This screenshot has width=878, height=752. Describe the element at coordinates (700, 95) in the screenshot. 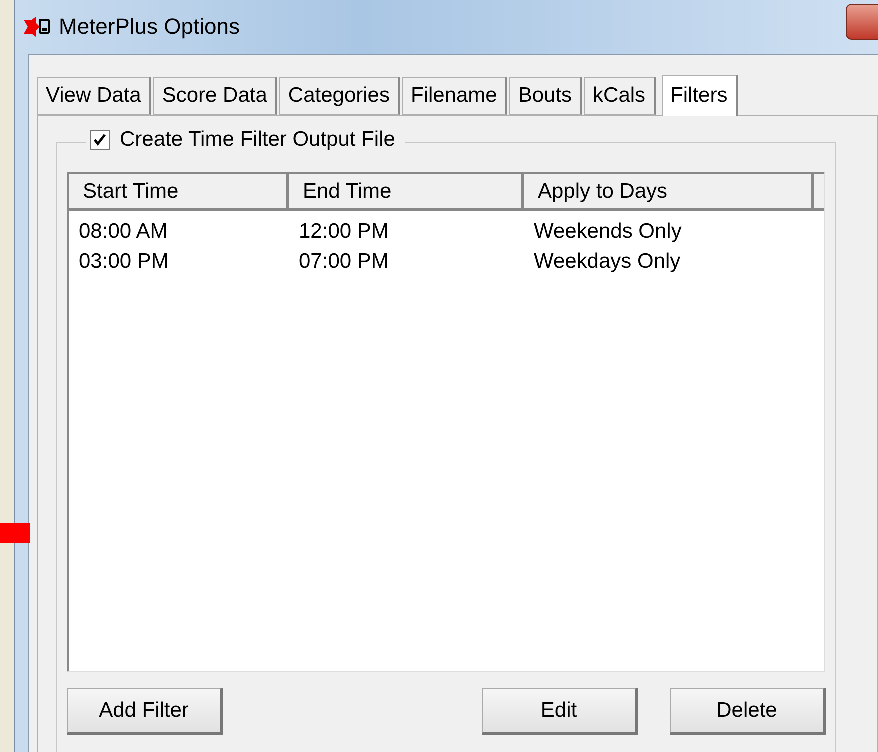

I see `tab: Filters` at that location.